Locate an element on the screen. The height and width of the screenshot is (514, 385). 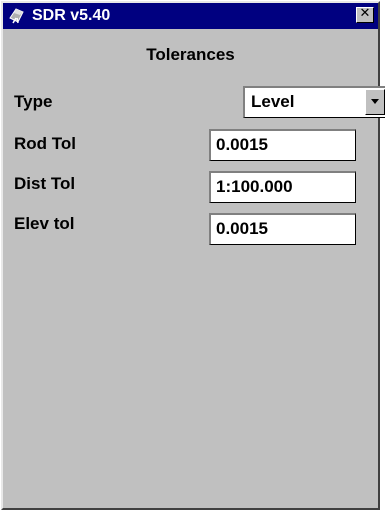
type-select: Level is located at coordinates (314, 102).